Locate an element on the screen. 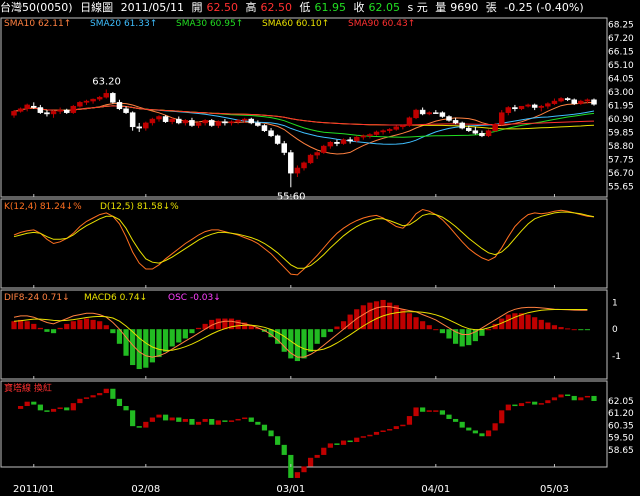 The width and height of the screenshot is (640, 496). low-value: 61.95 is located at coordinates (330, 7).